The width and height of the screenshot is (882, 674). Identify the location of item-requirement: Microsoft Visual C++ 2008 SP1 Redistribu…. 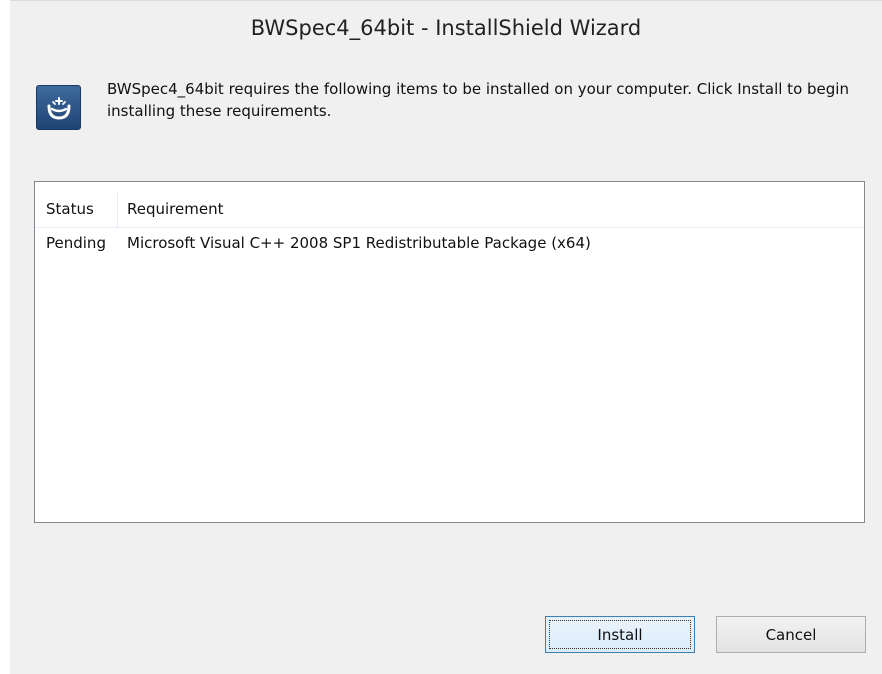
(359, 243).